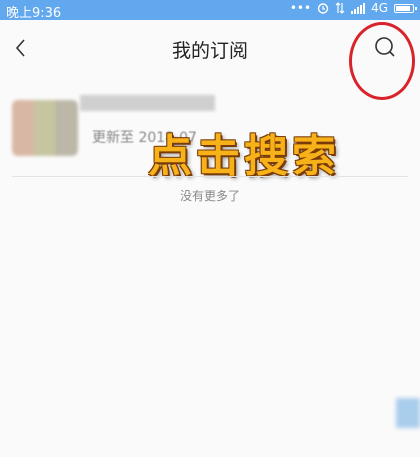  Describe the element at coordinates (34, 13) in the screenshot. I see `status-time: 晚上9:36` at that location.